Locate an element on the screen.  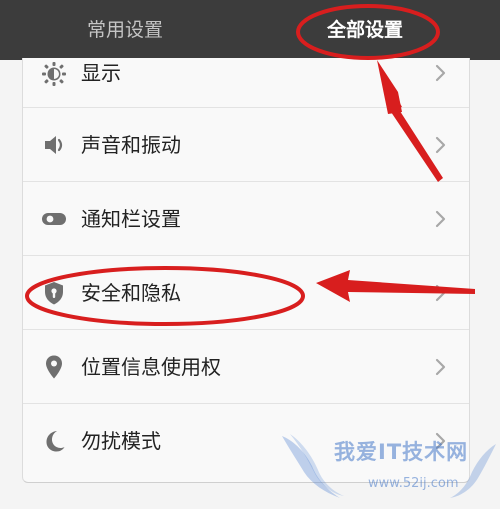
settings-item-label: 安全和隐私 is located at coordinates (131, 293).